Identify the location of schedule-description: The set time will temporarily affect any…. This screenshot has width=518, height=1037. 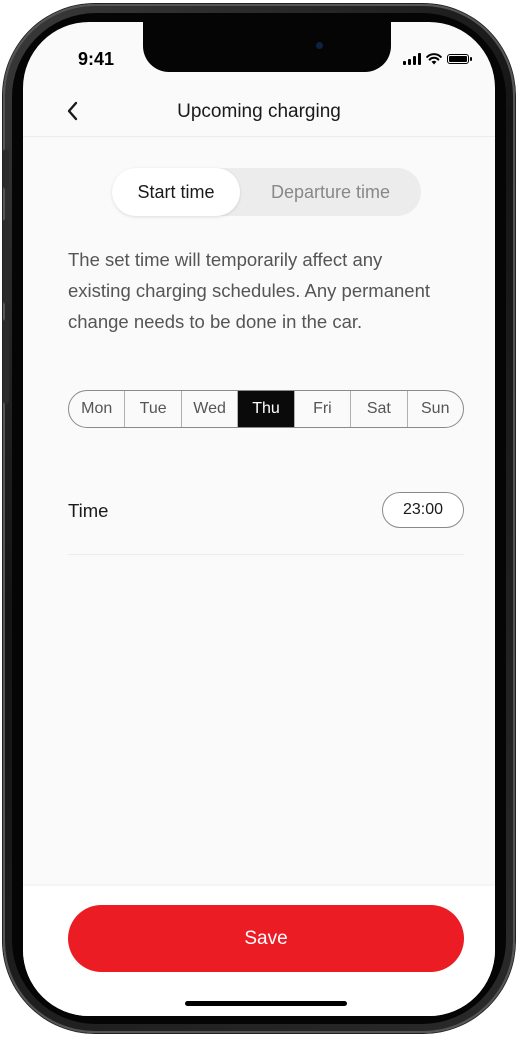
(249, 290).